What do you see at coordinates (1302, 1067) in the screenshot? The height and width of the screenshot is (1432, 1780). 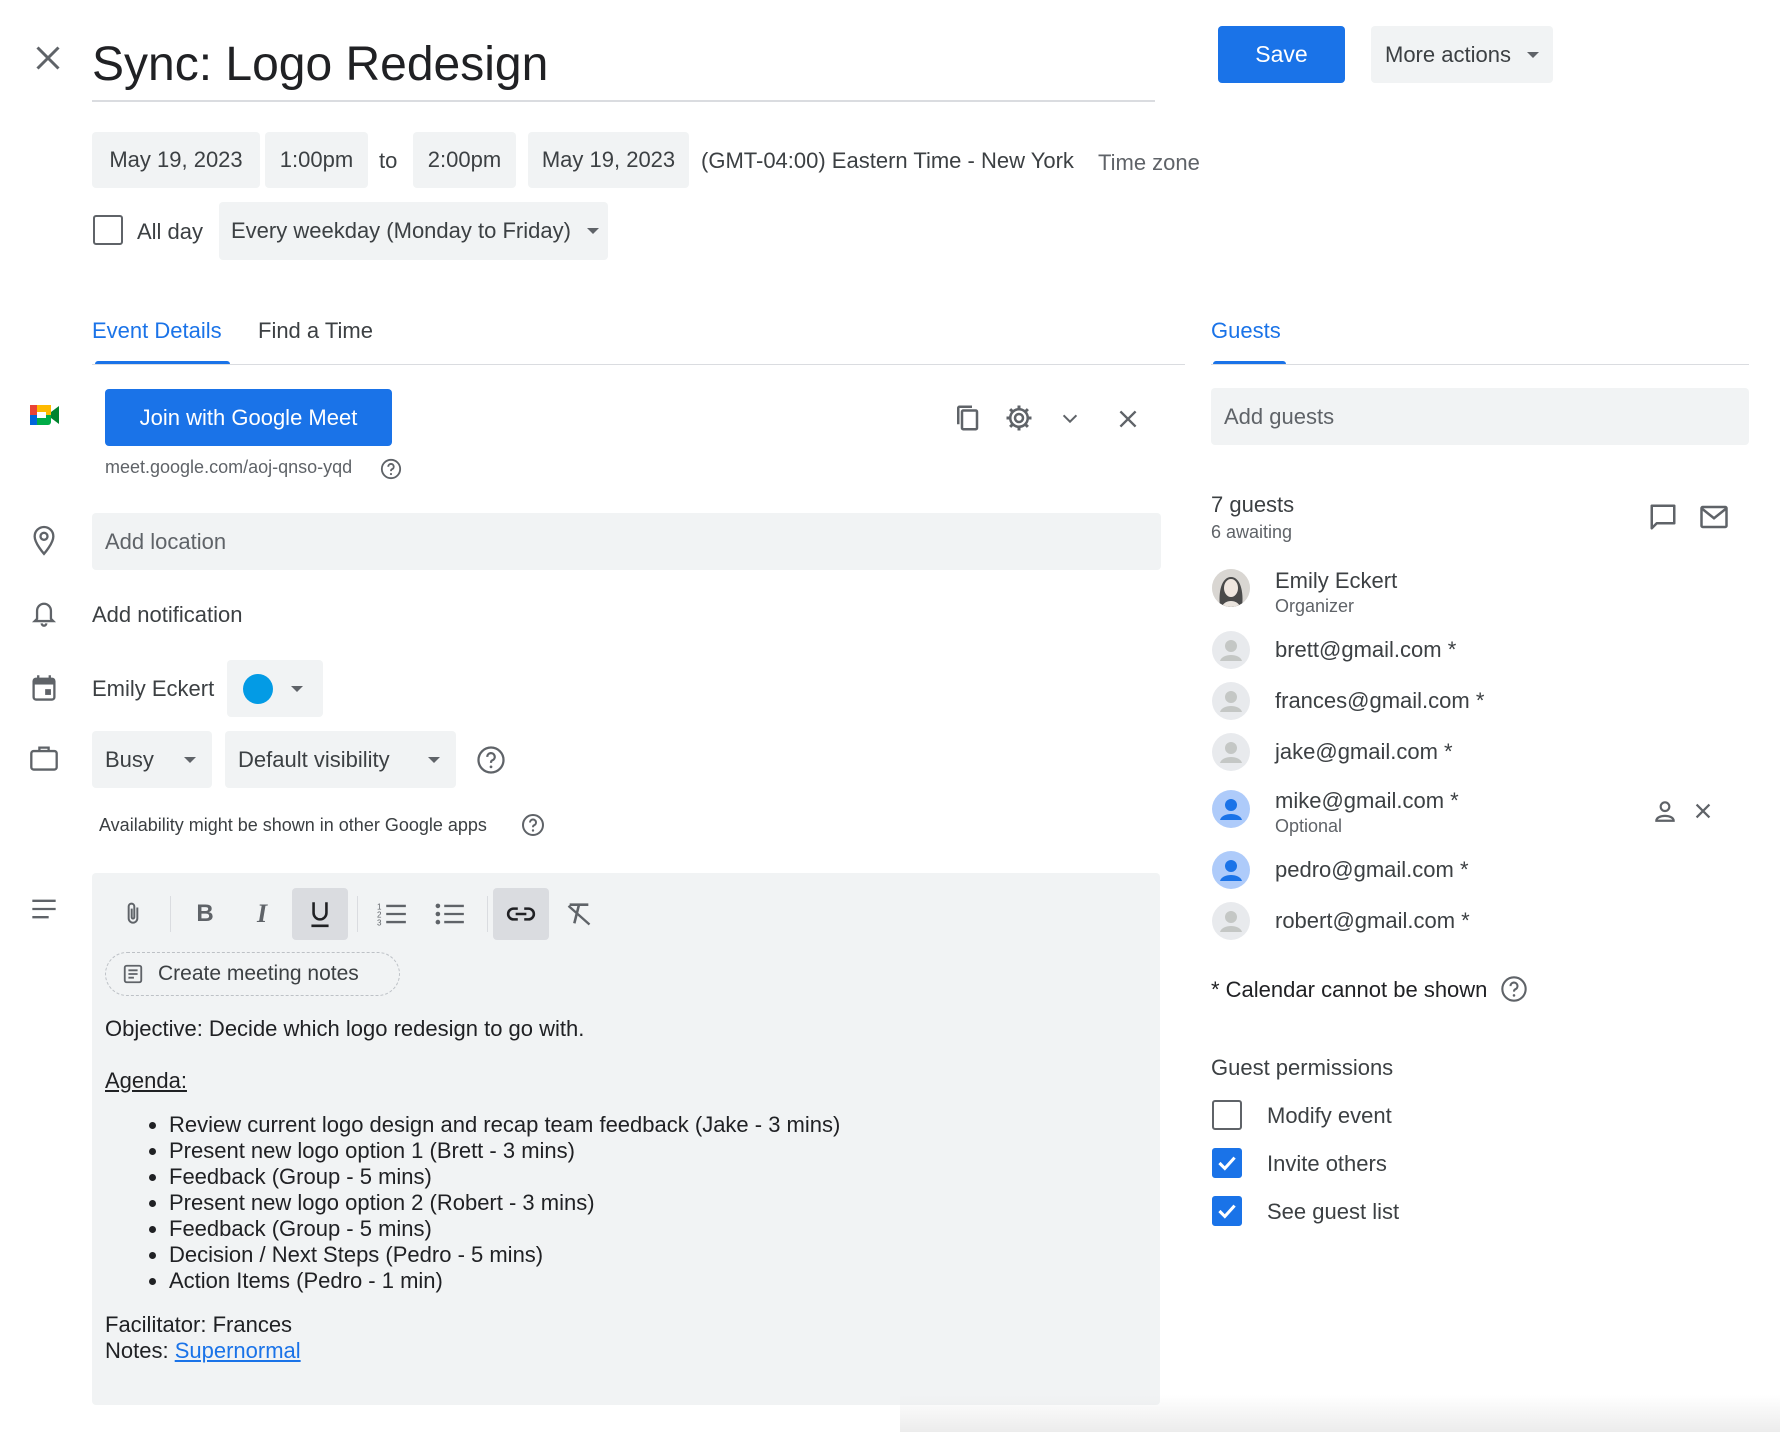 I see `guest-permissions-heading: Guest permissions` at bounding box center [1302, 1067].